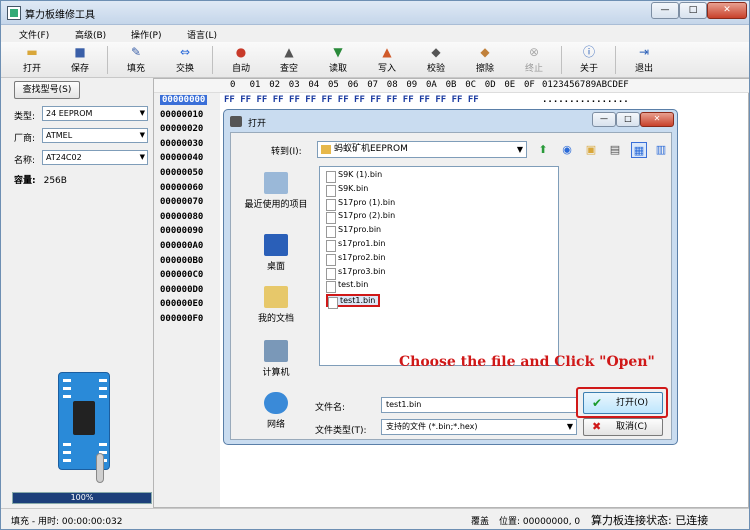 This screenshot has width=750, height=530. I want to click on toolbar-read-button: ▼ 读取, so click(338, 60).